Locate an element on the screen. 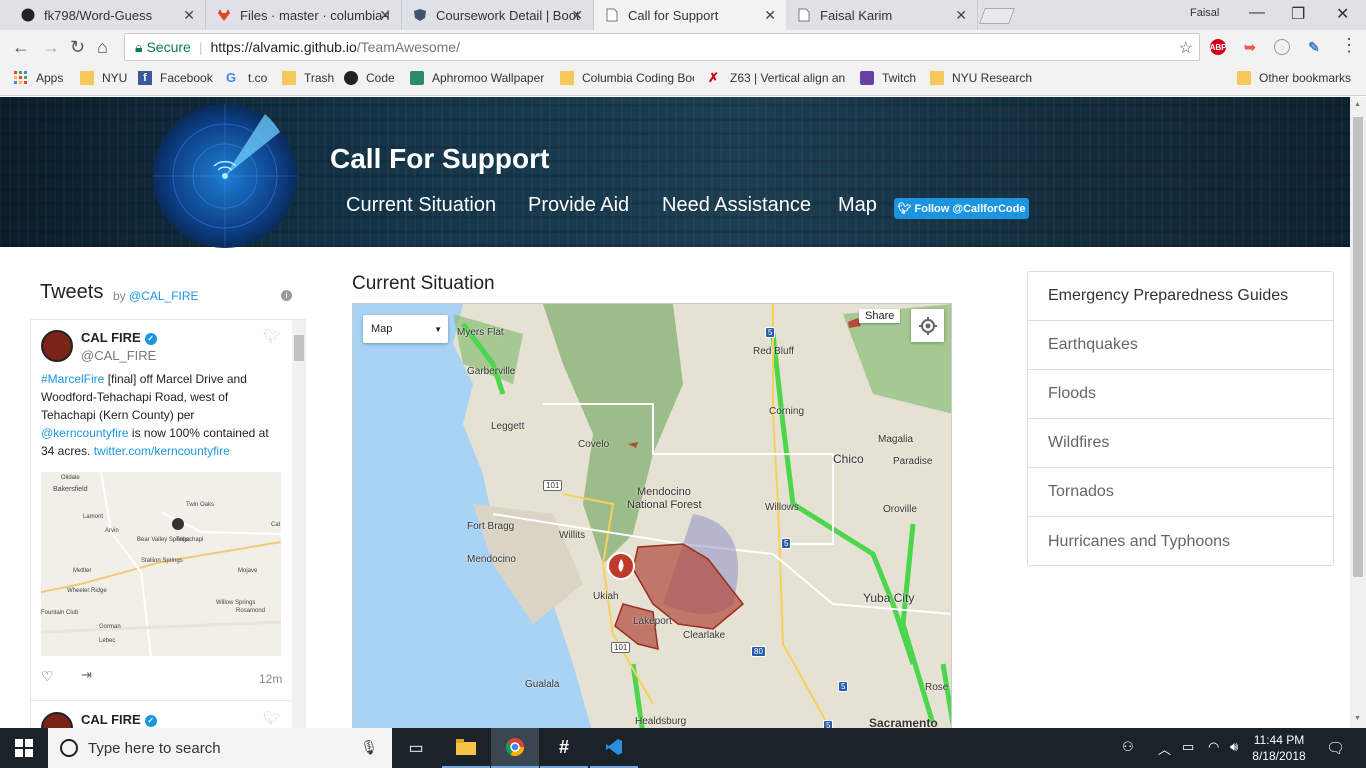 The image size is (1366, 768). hashtag-link: #MarcelFire is located at coordinates (72, 379).